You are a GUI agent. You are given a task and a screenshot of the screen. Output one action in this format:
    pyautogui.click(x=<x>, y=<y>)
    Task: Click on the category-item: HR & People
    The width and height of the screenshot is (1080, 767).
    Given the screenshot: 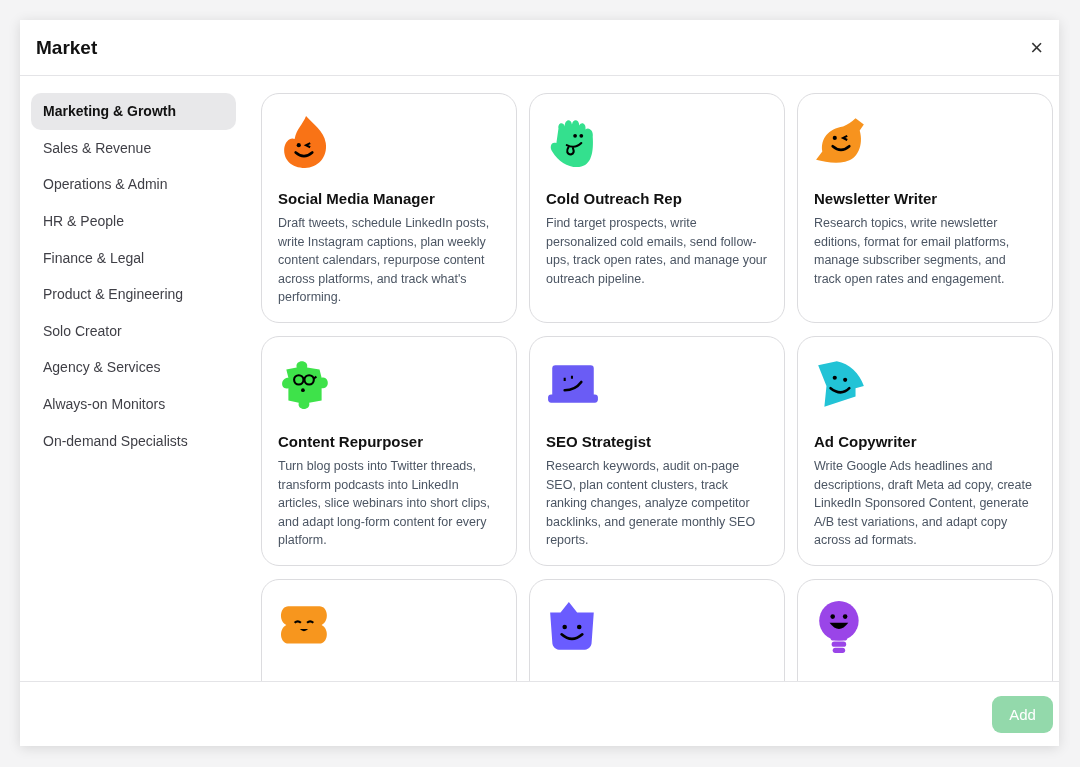 What is the action you would take?
    pyautogui.click(x=133, y=221)
    